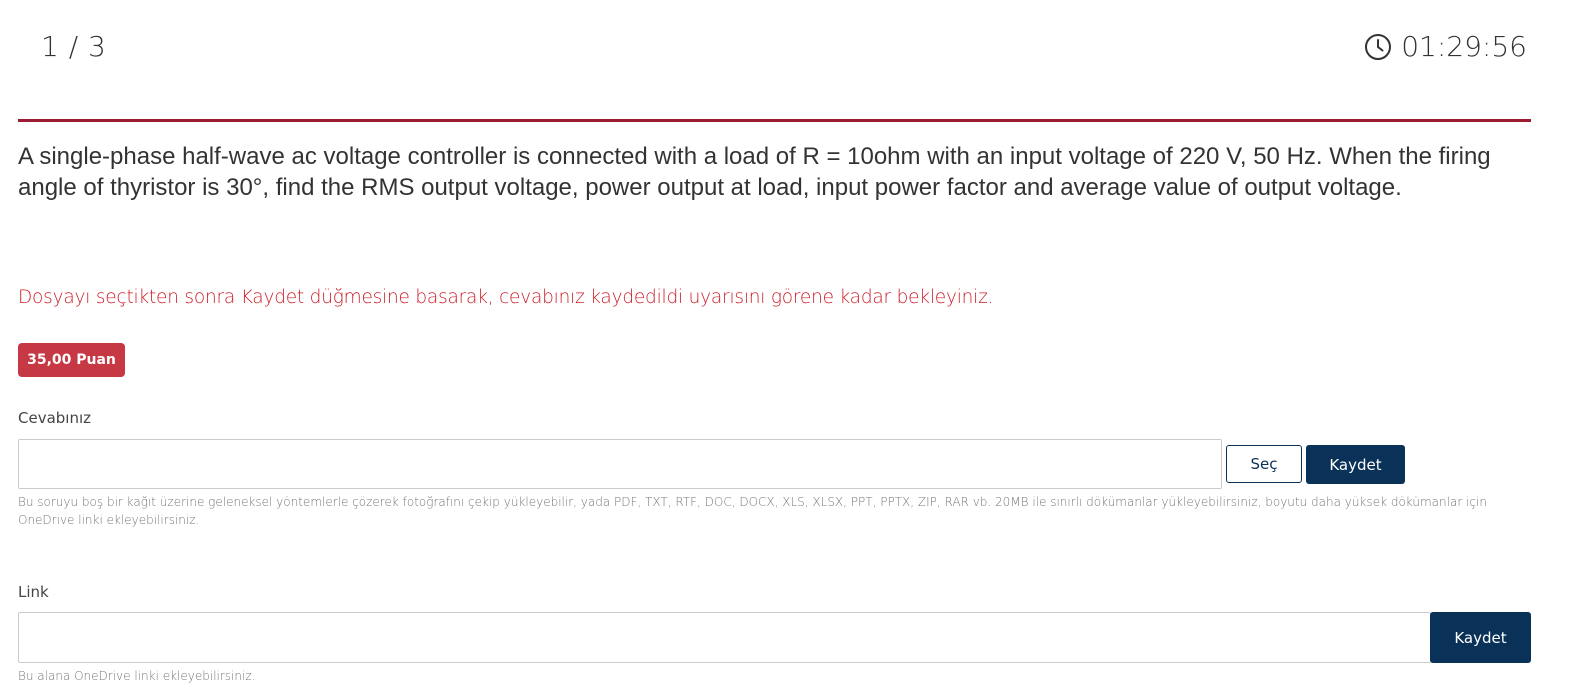  I want to click on save-link-button: Kaydet, so click(1480, 637).